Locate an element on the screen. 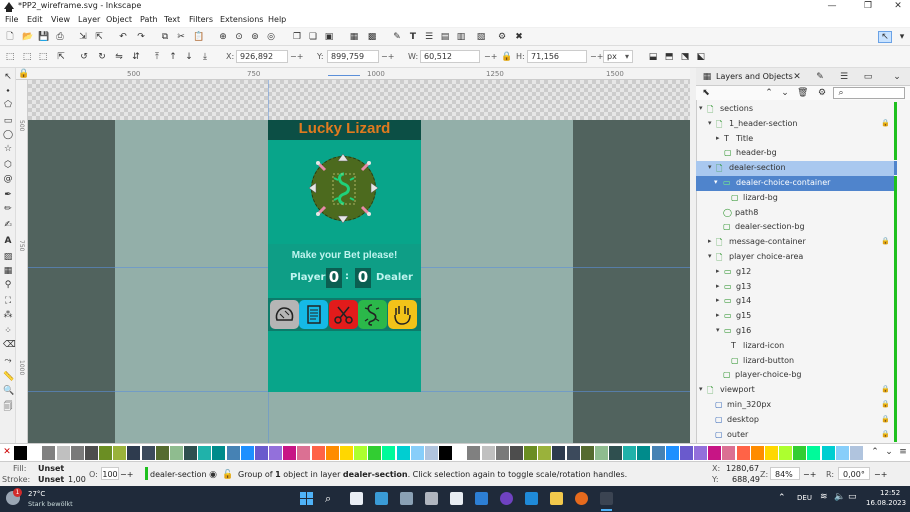 Image resolution: width=910 pixels, height=512 pixels. lock-icon: 🔒 is located at coordinates (885, 434).